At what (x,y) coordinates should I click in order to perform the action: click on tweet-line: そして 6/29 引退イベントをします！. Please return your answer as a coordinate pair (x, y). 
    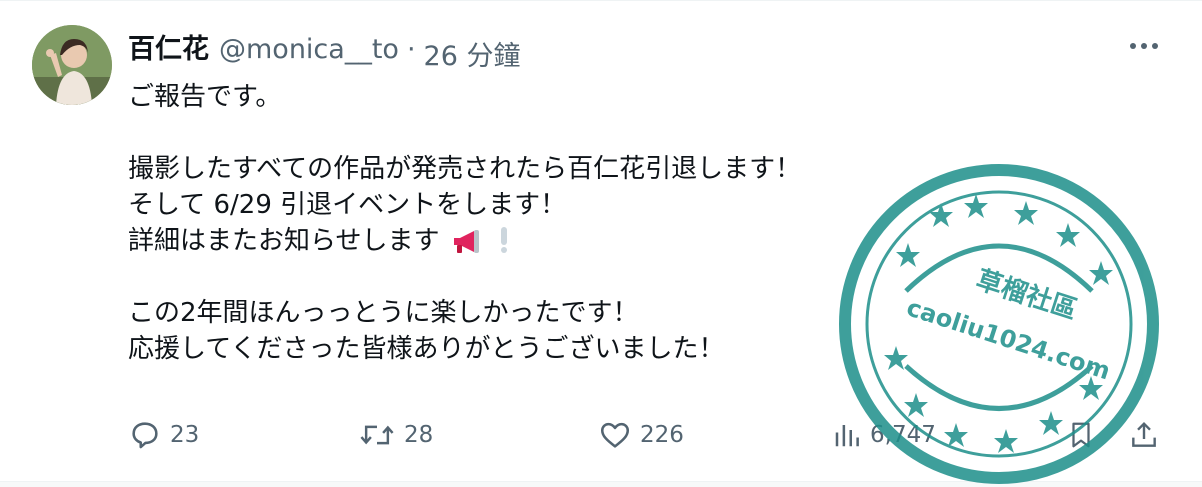
    Looking at the image, I should click on (347, 205).